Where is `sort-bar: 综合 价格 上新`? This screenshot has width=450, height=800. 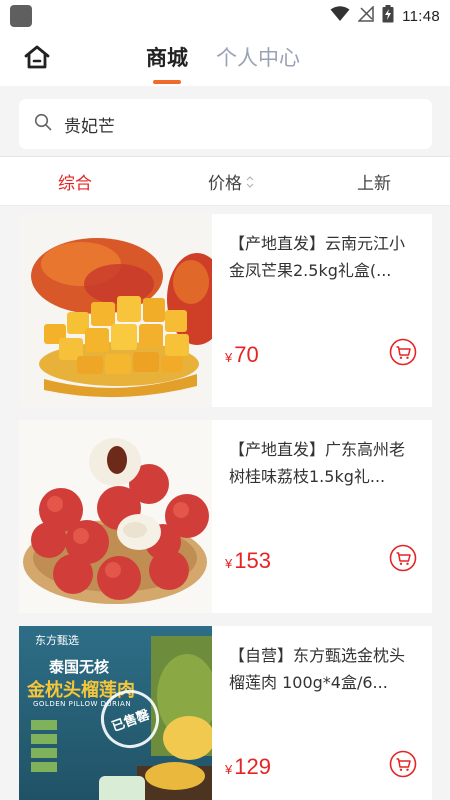
sort-bar: 综合 价格 上新 is located at coordinates (225, 181).